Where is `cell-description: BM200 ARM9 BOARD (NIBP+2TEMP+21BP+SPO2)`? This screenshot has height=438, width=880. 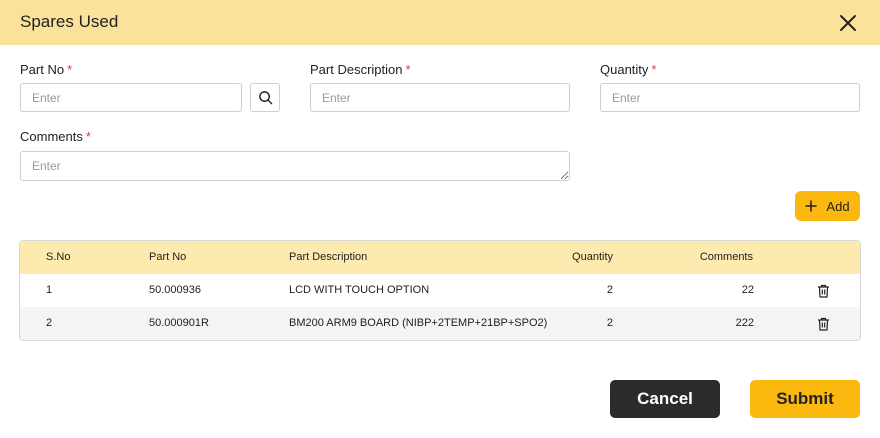 cell-description: BM200 ARM9 BOARD (NIBP+2TEMP+21BP+SPO2) is located at coordinates (418, 323).